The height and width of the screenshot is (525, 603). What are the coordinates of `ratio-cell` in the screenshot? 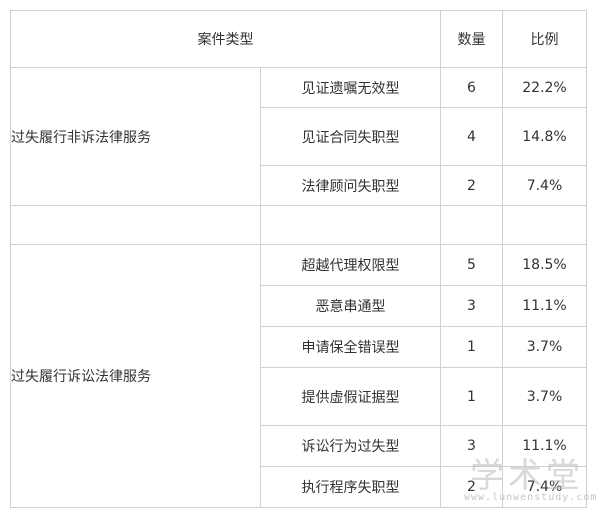 It's located at (544, 225).